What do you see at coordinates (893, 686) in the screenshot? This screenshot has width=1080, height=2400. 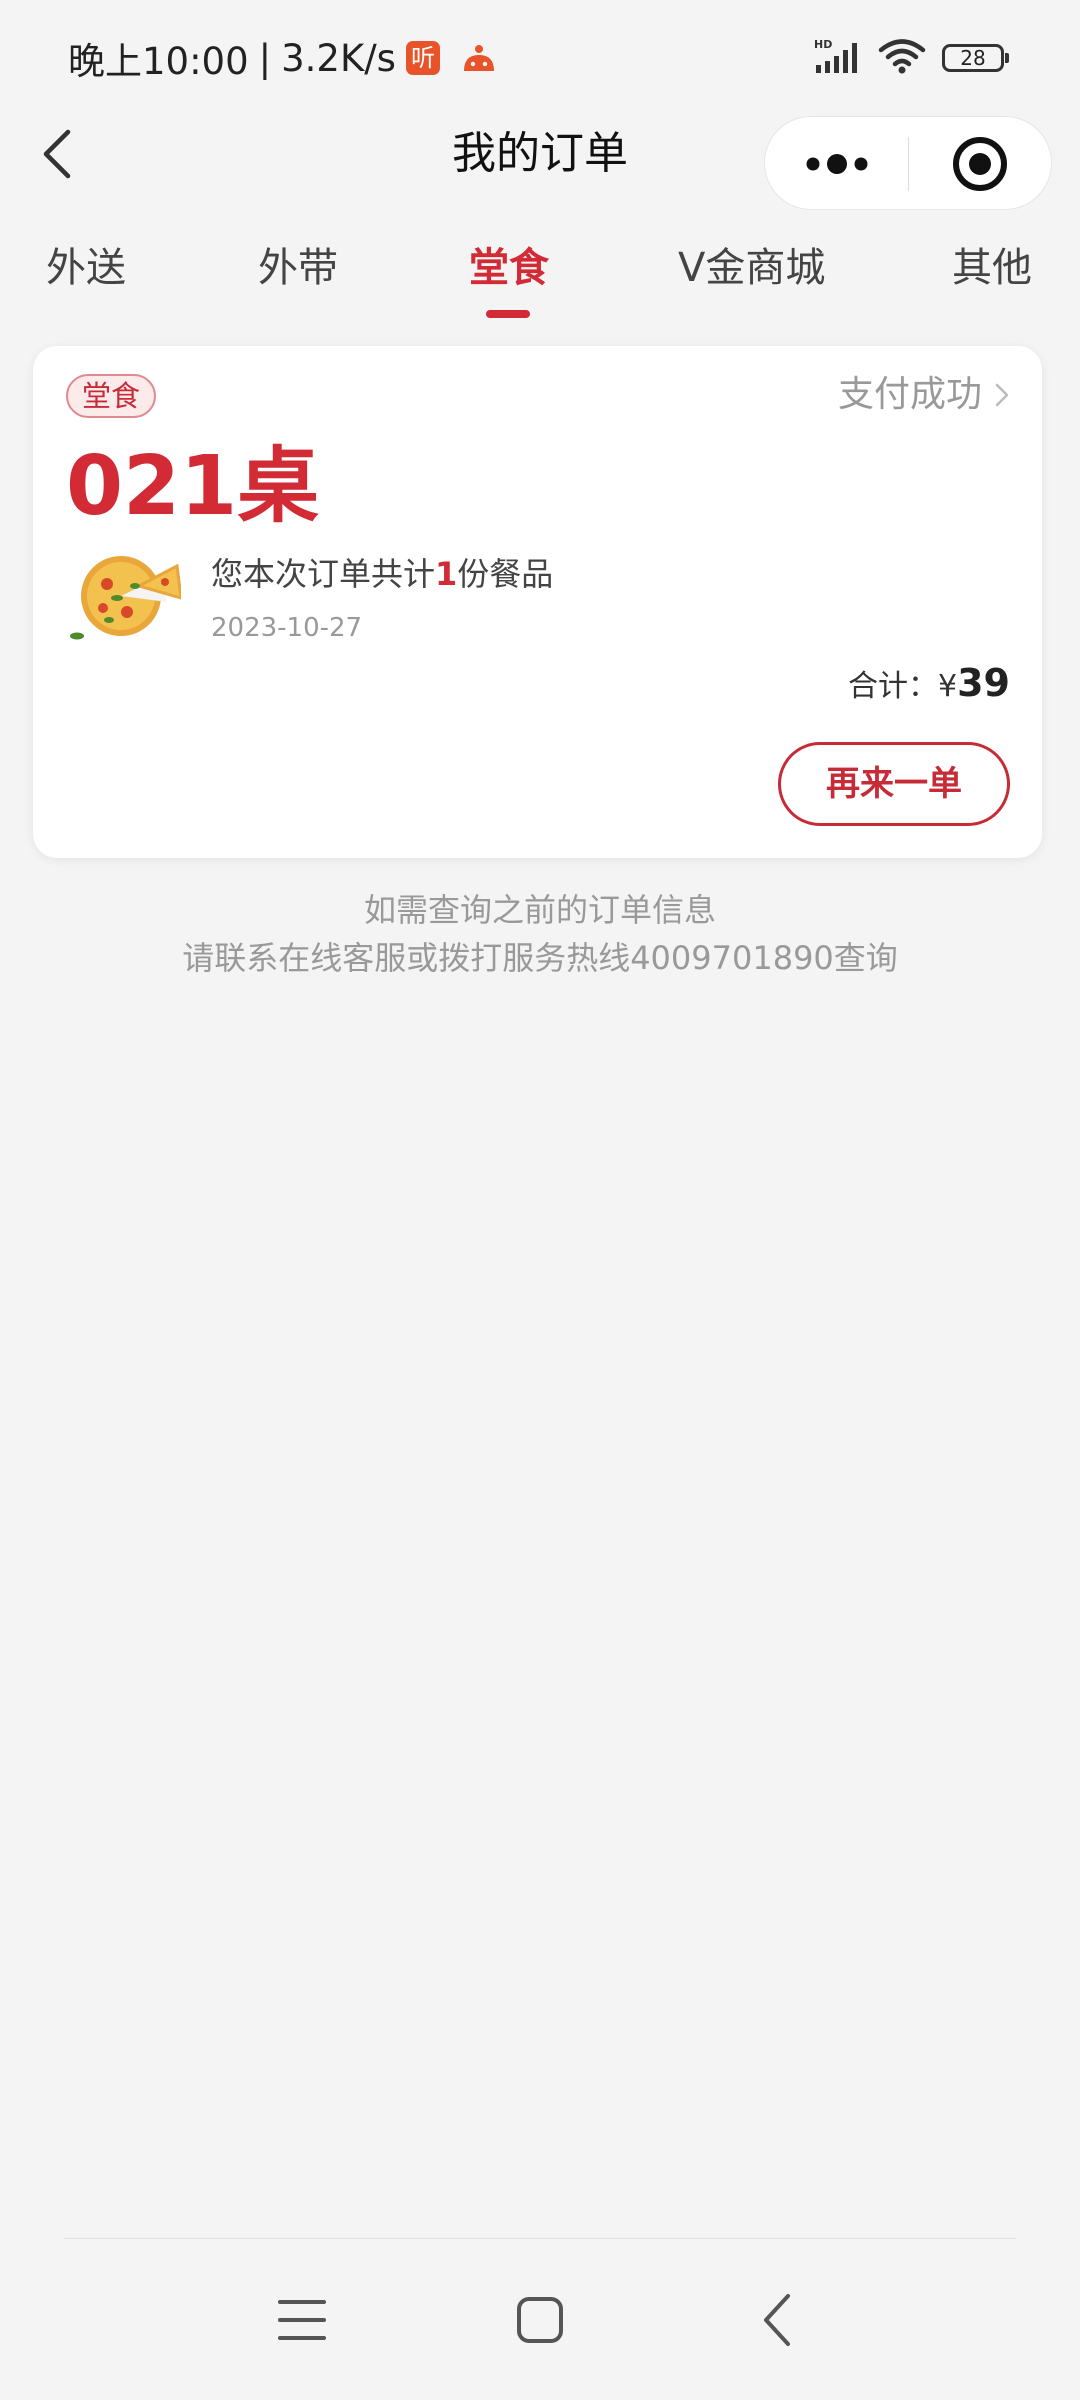 I see `total-label: 合计：` at bounding box center [893, 686].